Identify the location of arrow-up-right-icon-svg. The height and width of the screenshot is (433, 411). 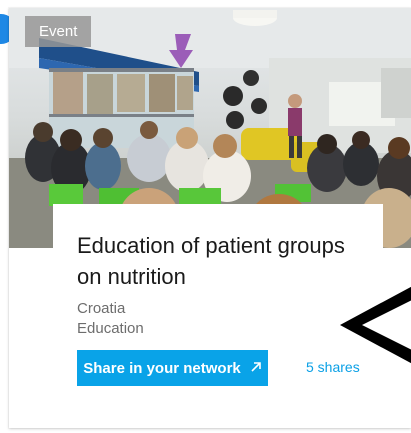
(256, 366).